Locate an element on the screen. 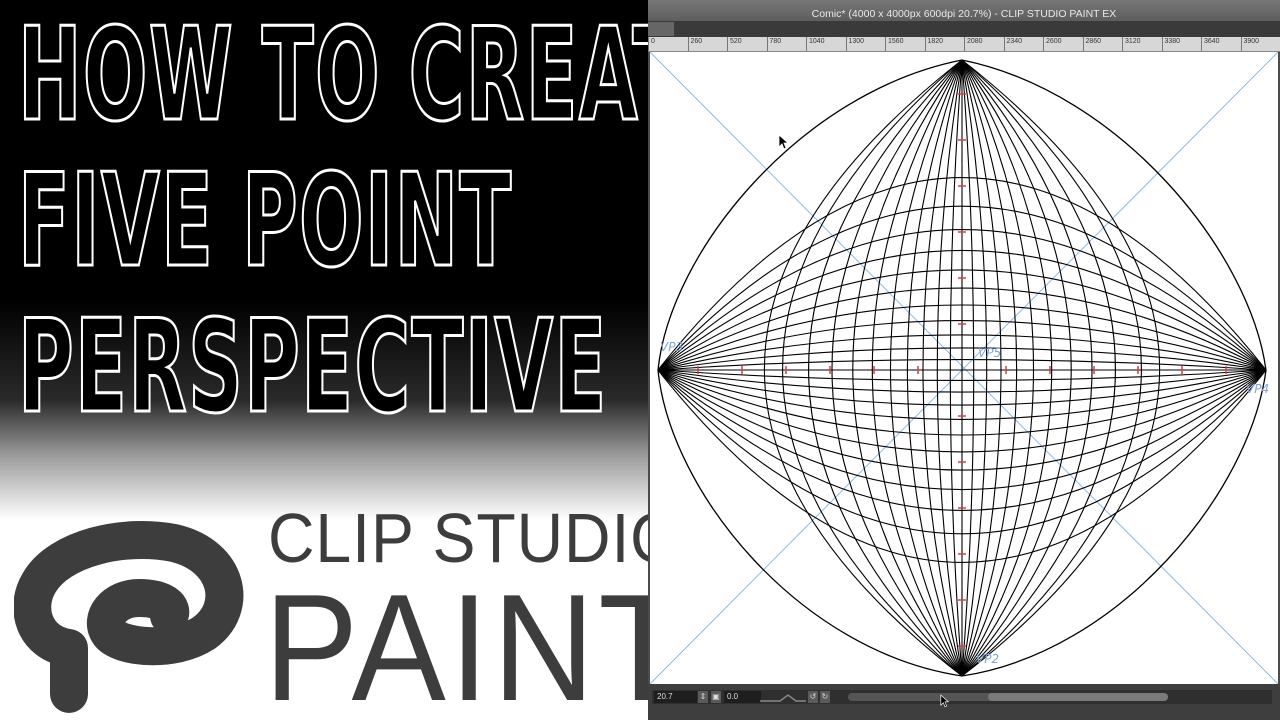  fit-view-button: ▣ is located at coordinates (716, 697).